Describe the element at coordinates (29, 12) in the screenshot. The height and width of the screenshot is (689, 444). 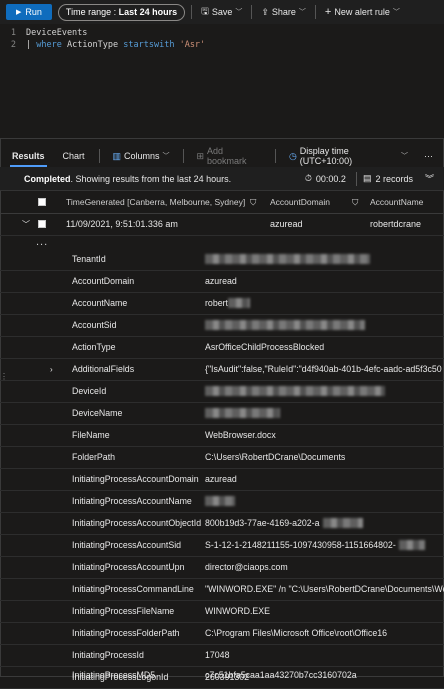
I see `run-button: ▶ Run` at that location.